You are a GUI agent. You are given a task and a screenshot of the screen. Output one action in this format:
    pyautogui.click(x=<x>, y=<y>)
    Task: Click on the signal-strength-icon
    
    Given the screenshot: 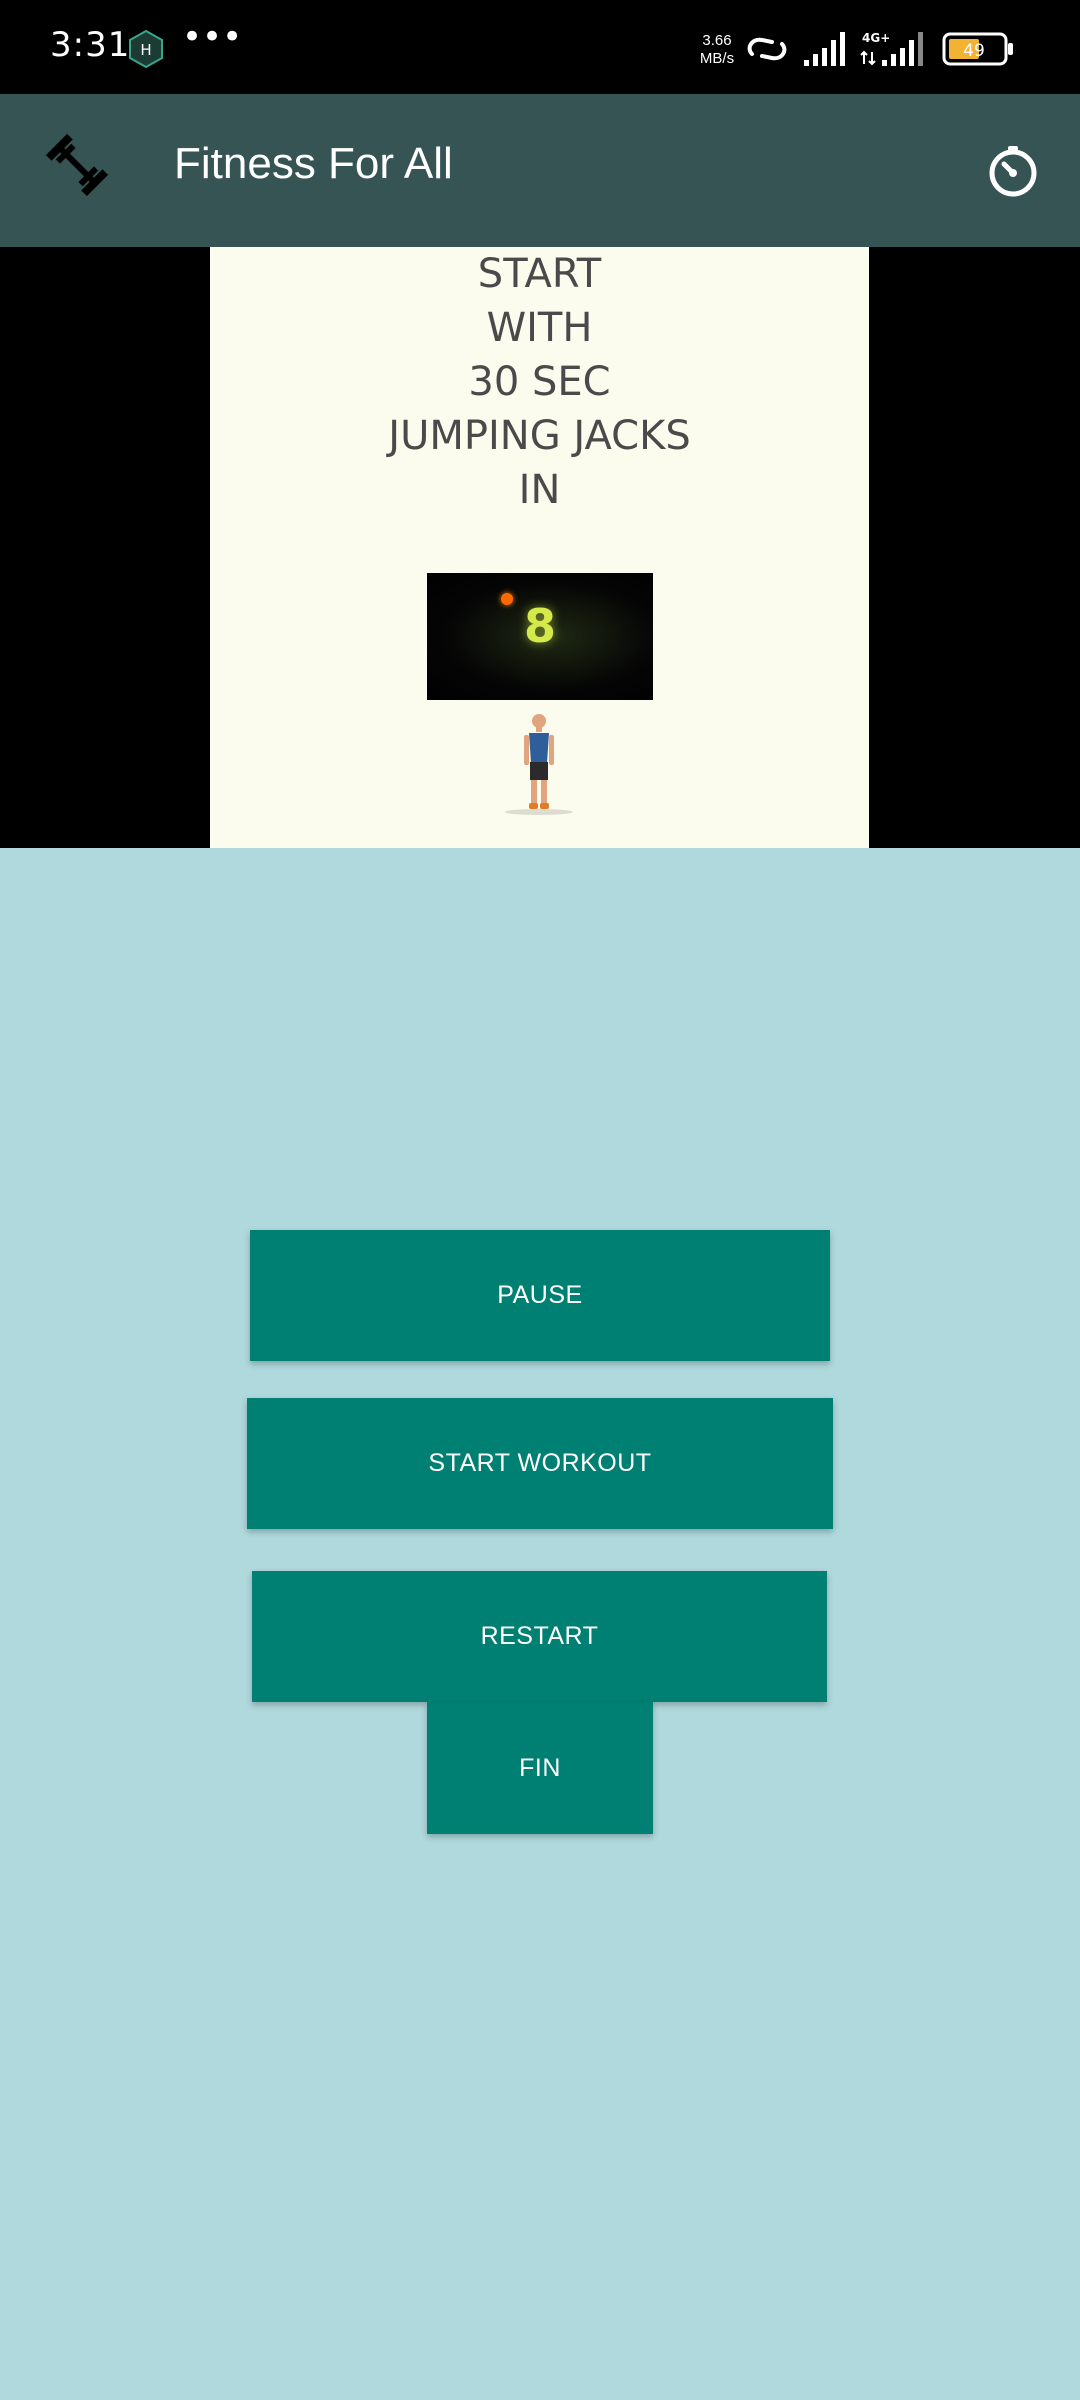 What is the action you would take?
    pyautogui.click(x=824, y=49)
    